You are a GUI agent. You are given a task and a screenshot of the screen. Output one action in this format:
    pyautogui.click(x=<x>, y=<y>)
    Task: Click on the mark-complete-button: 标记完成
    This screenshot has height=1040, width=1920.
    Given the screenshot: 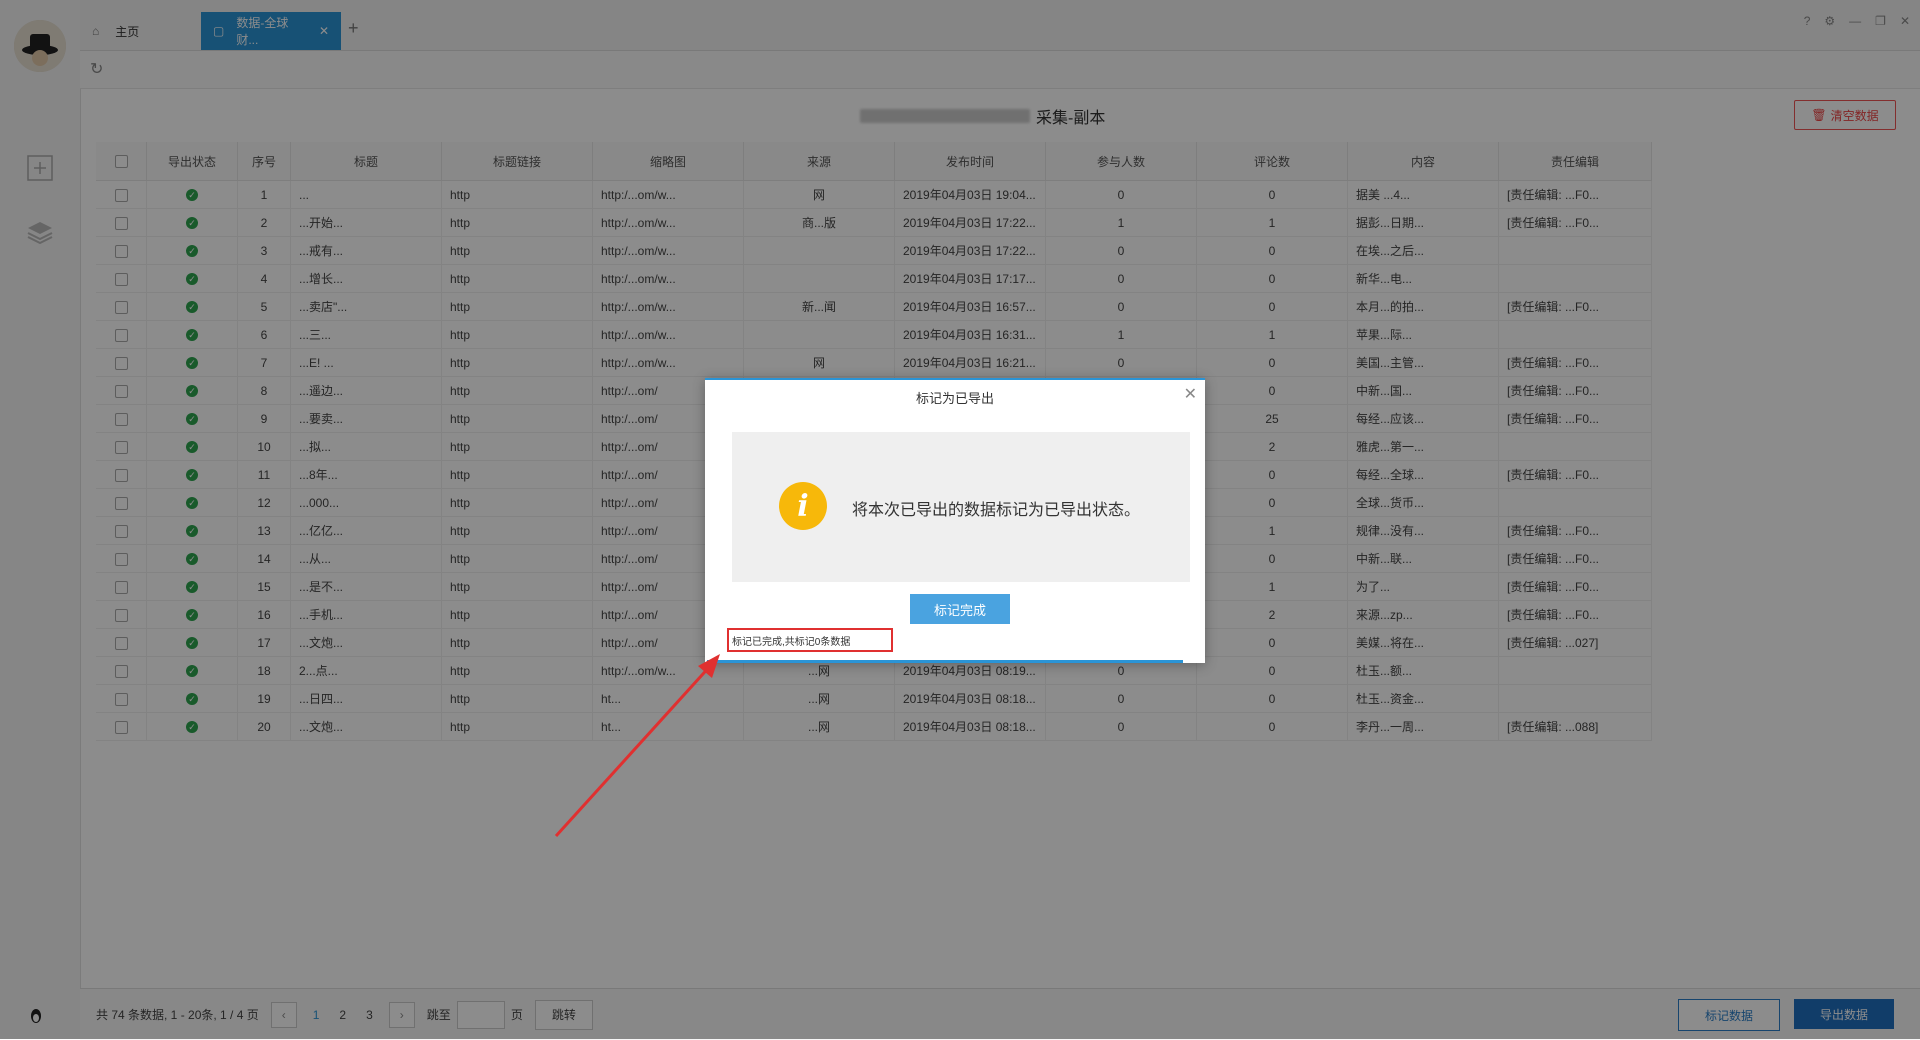 What is the action you would take?
    pyautogui.click(x=960, y=609)
    